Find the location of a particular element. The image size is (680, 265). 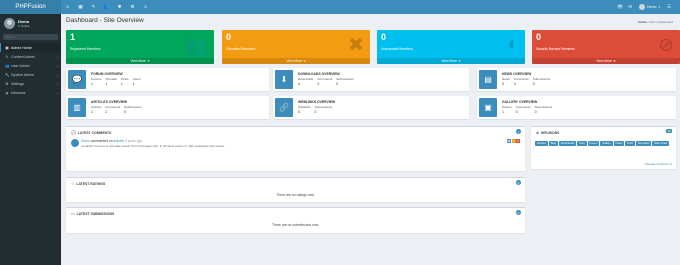

infusion-tag: FAQ is located at coordinates (582, 143).